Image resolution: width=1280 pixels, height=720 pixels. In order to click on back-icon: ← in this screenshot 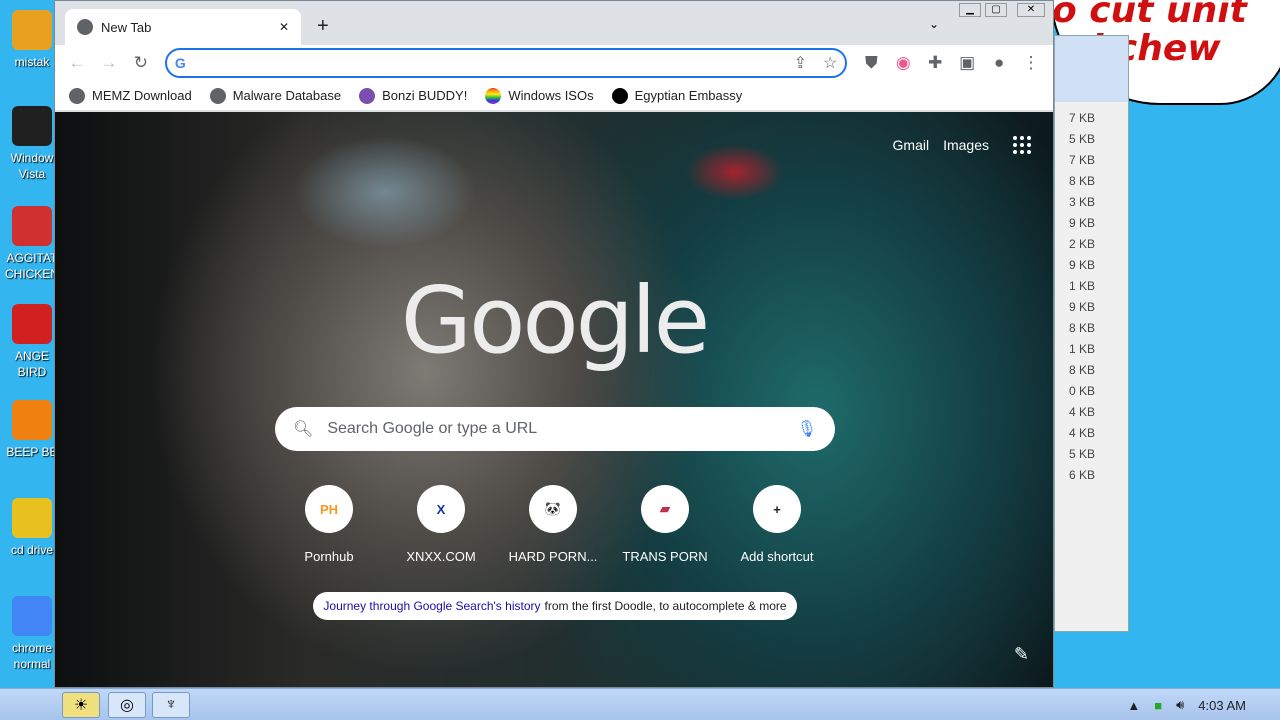, I will do `click(77, 63)`.